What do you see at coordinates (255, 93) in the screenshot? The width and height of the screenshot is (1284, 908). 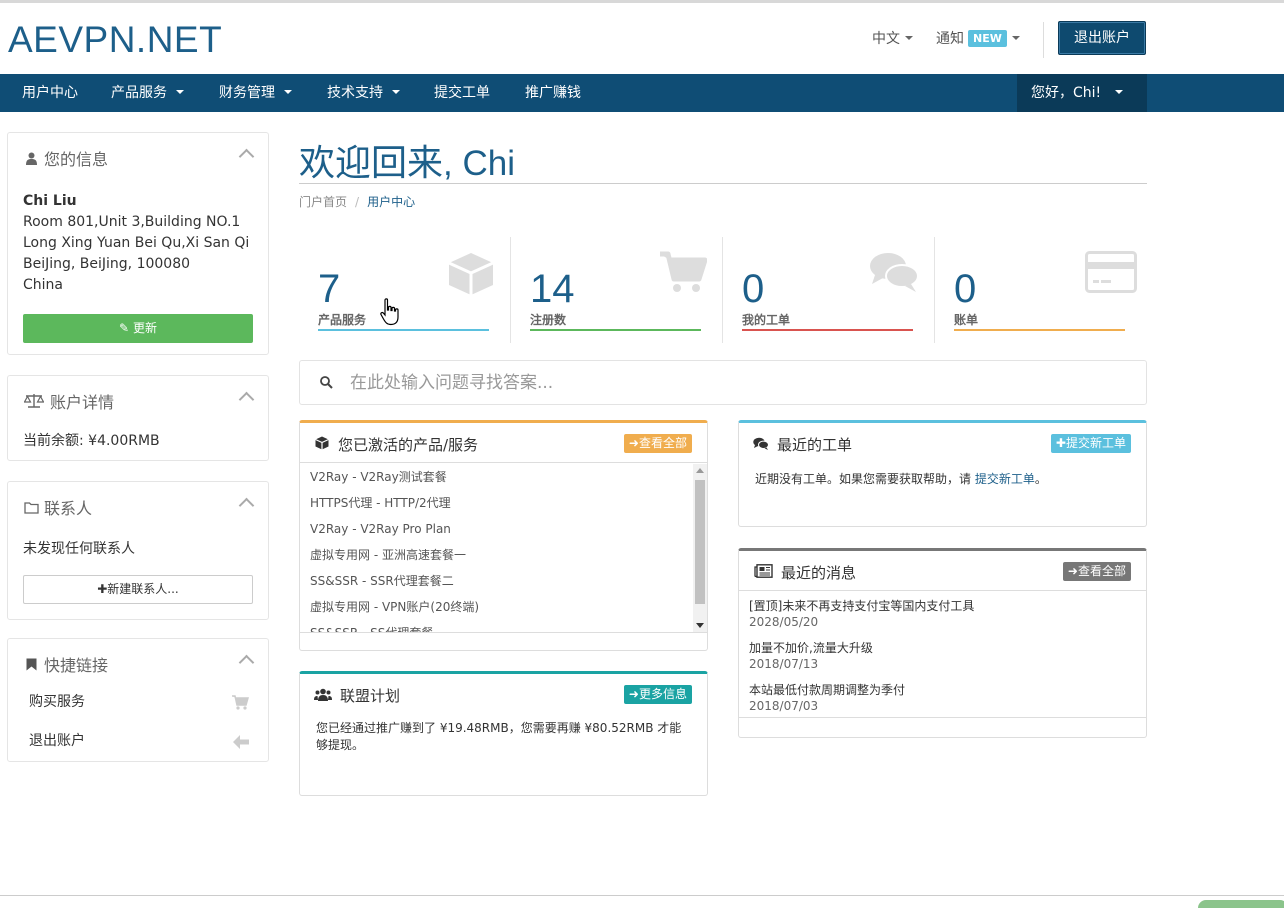 I see `nav-billing: 财务管理` at bounding box center [255, 93].